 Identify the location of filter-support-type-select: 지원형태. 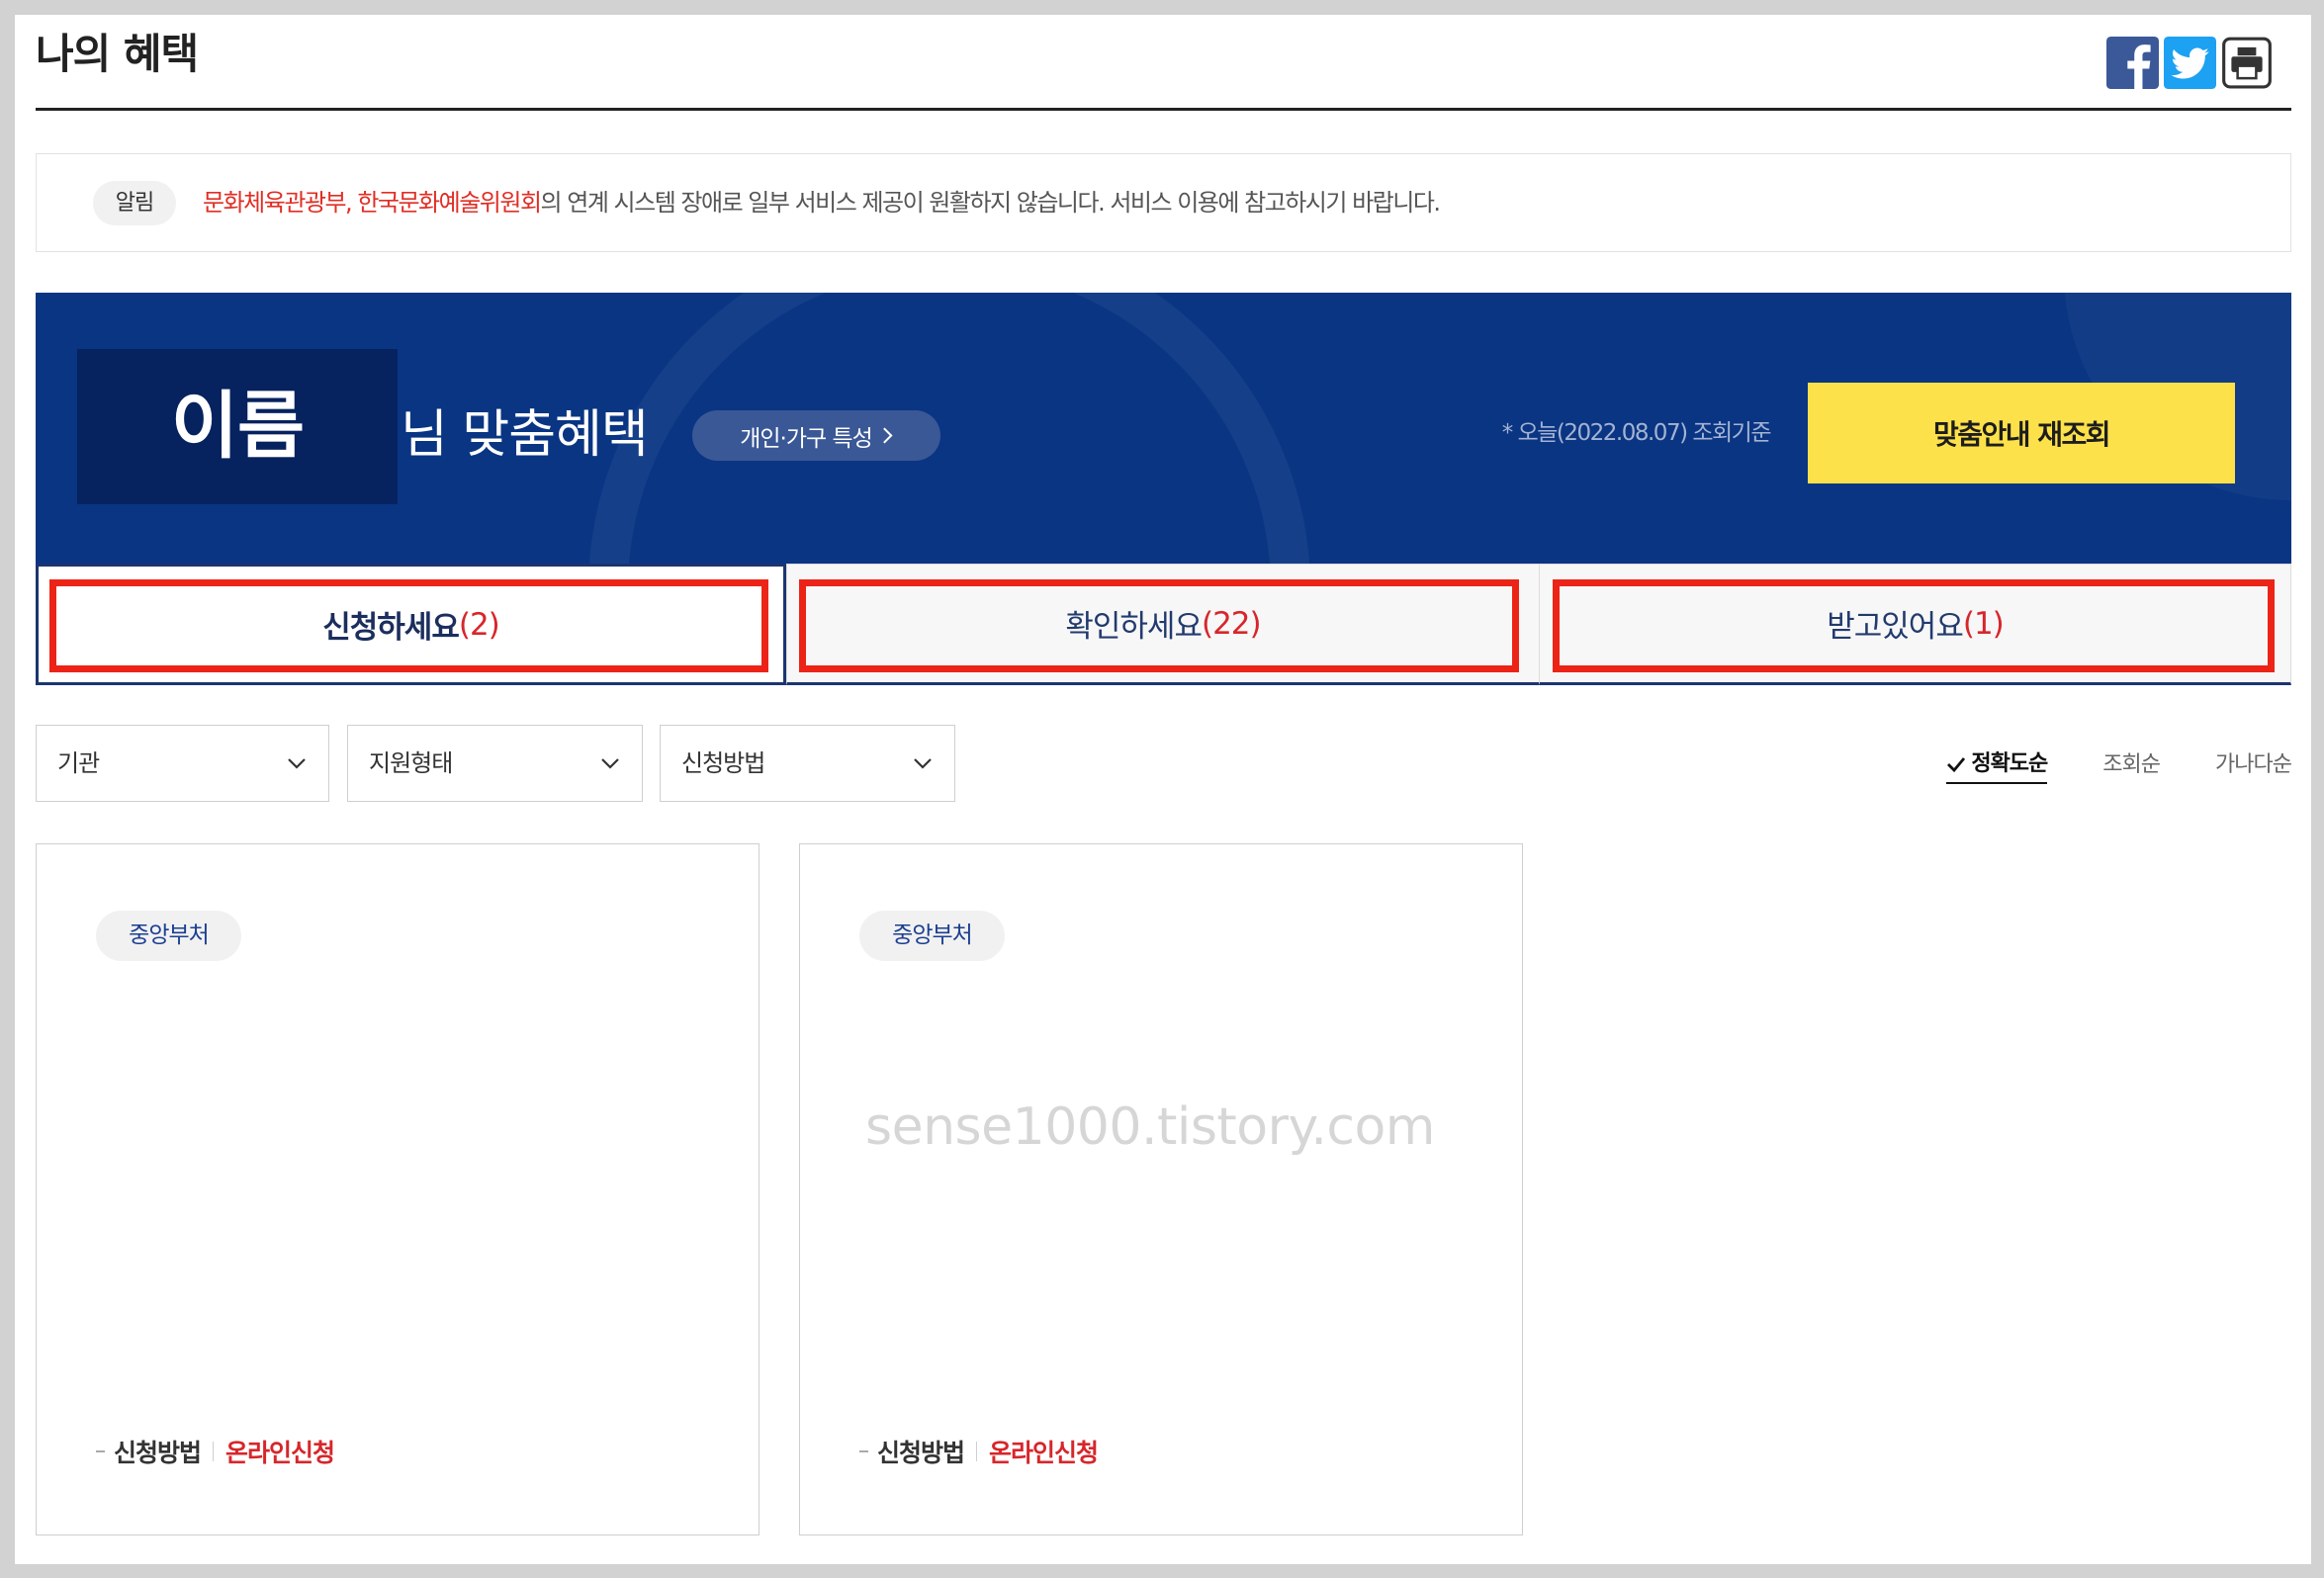
(495, 763).